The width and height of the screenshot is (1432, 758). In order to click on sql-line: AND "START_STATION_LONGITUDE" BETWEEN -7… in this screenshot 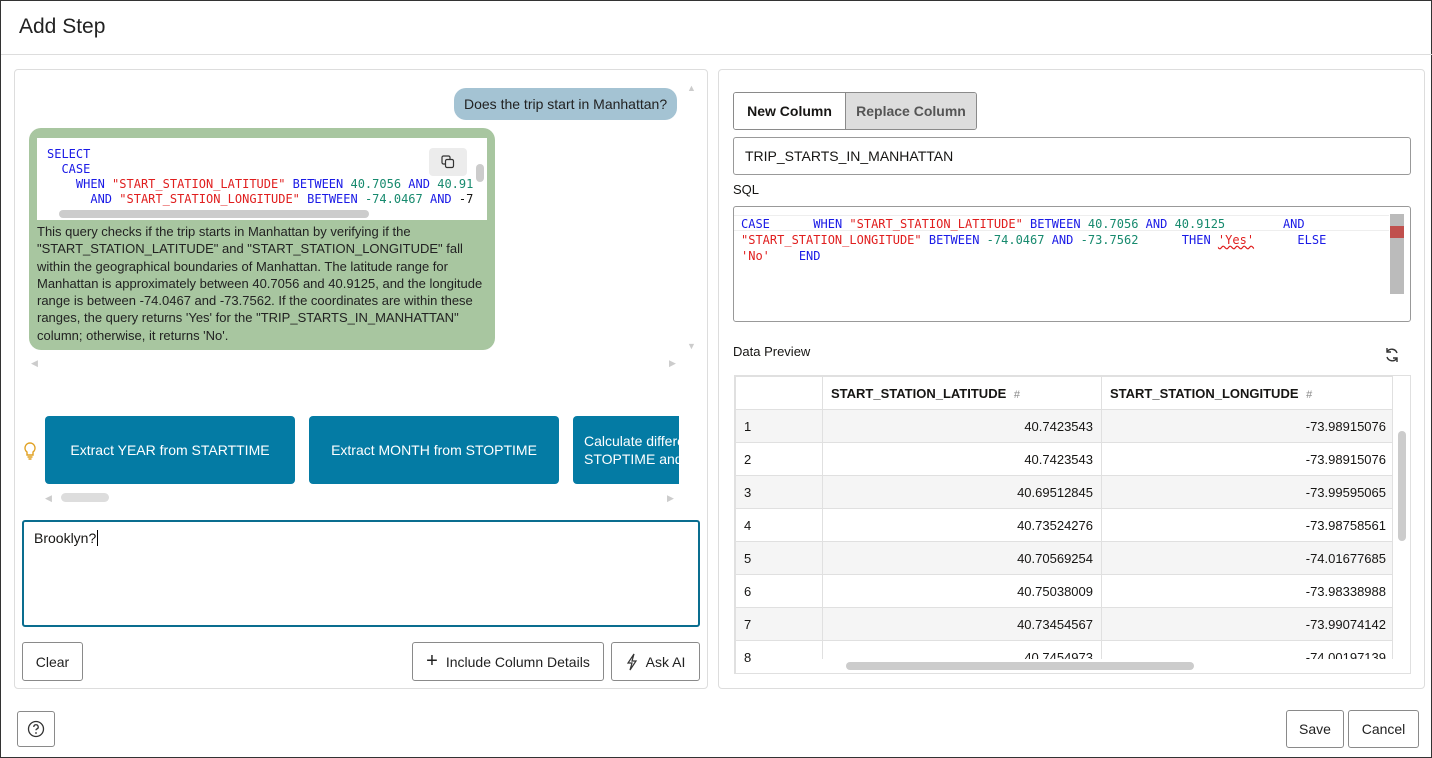, I will do `click(282, 199)`.